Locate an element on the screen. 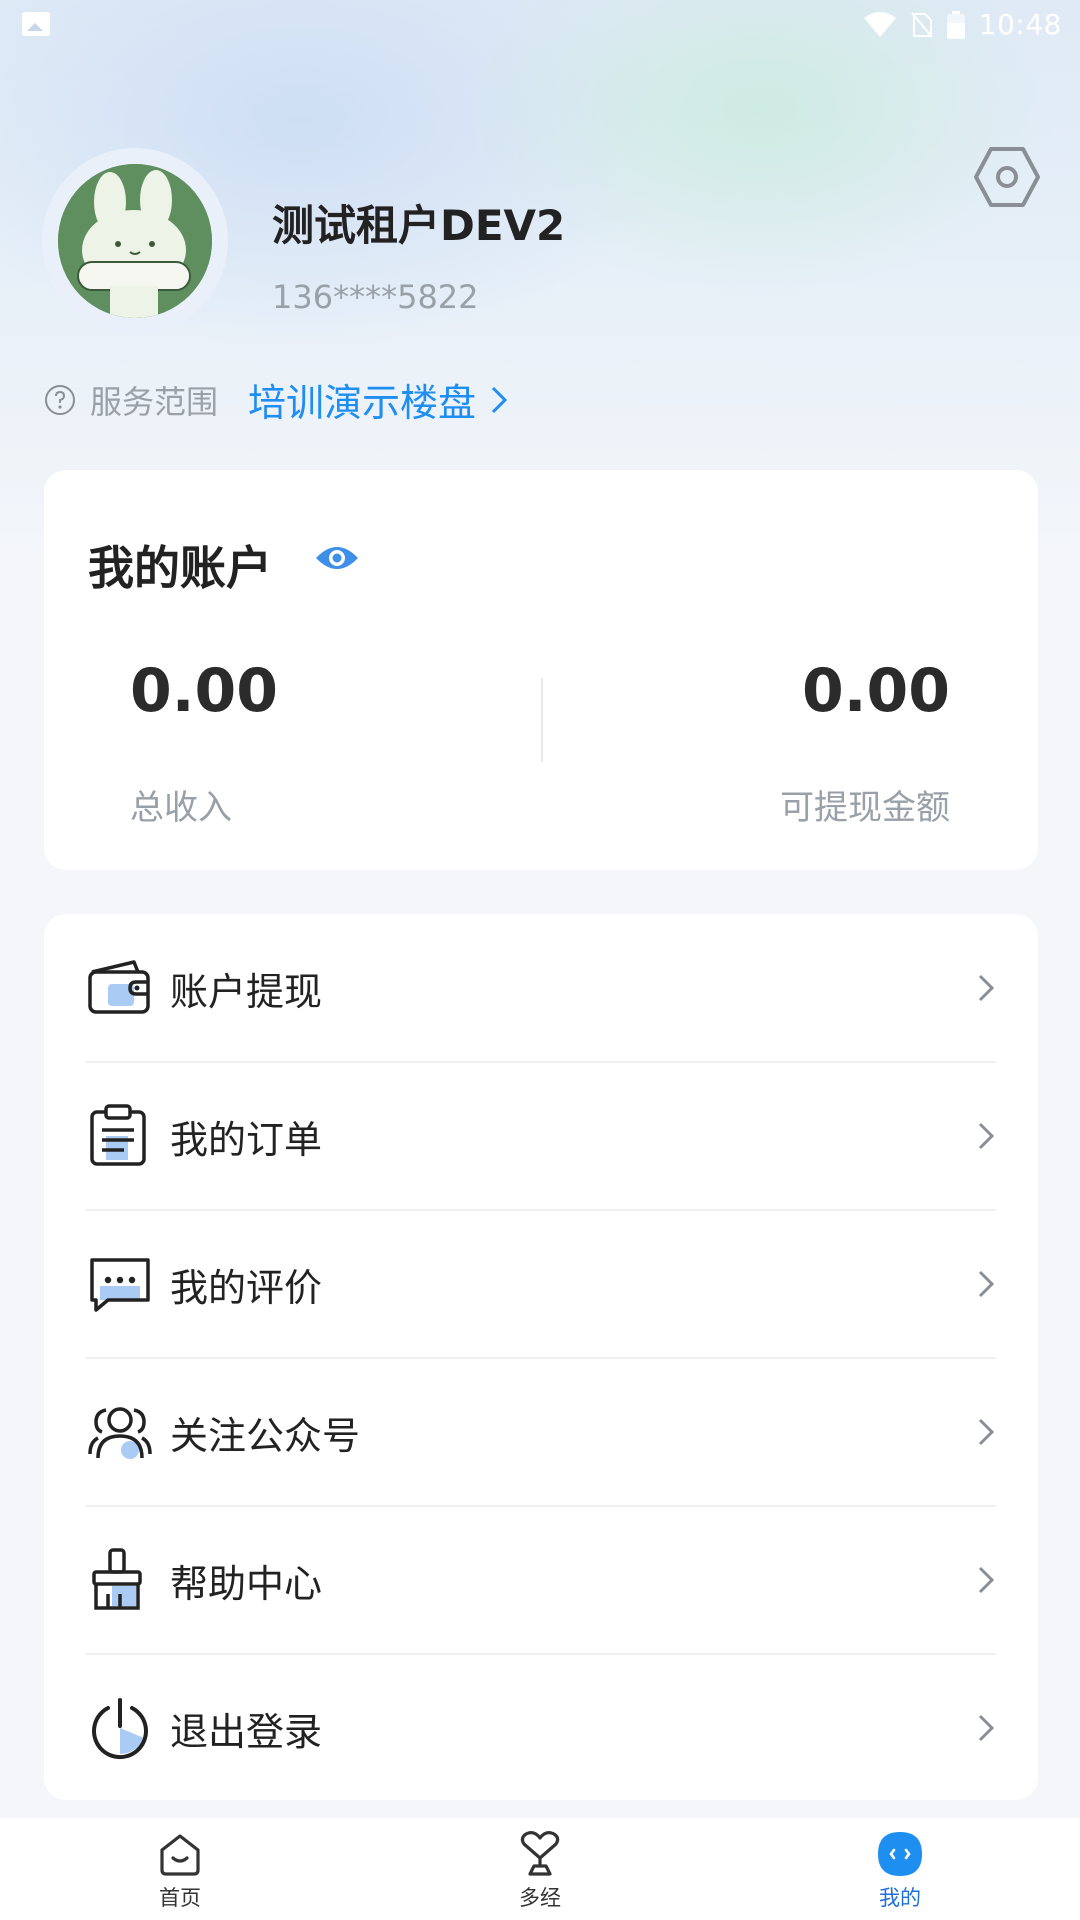 Image resolution: width=1080 pixels, height=1920 pixels. settings-hexagon-icon is located at coordinates (1007, 177).